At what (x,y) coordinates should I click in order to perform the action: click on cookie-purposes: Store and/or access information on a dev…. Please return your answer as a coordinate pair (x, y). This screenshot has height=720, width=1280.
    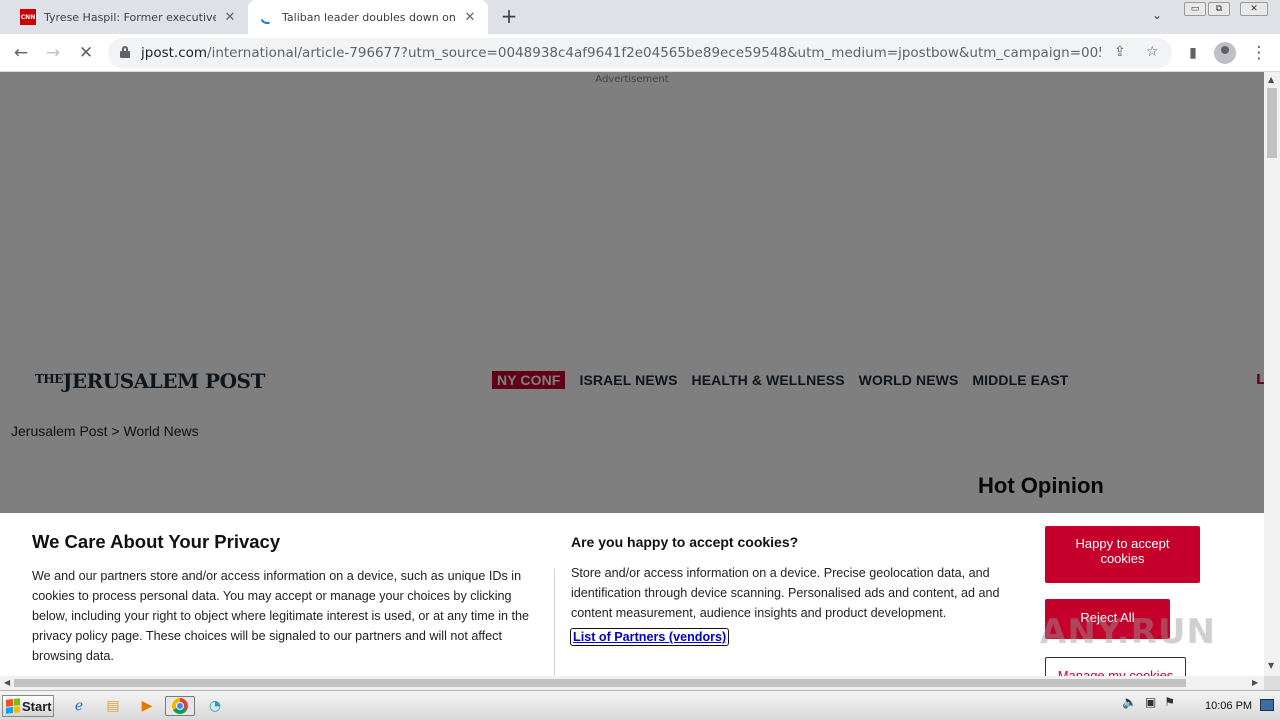
    Looking at the image, I should click on (785, 593).